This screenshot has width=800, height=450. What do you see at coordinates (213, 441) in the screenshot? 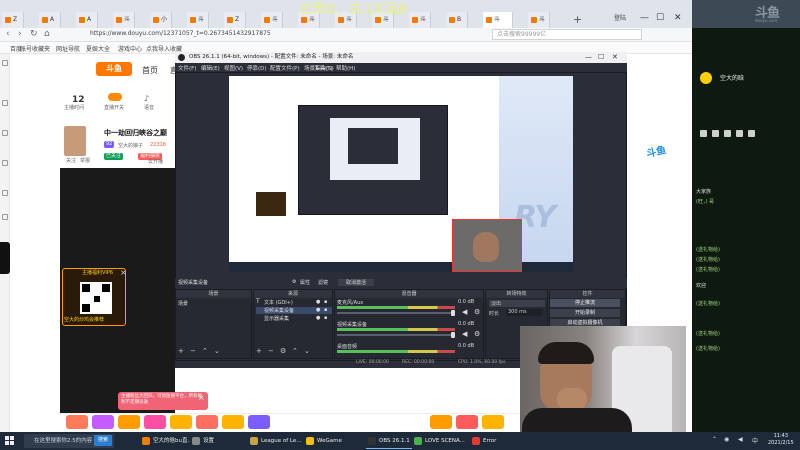
I see `taskbar-item: 设置` at bounding box center [213, 441].